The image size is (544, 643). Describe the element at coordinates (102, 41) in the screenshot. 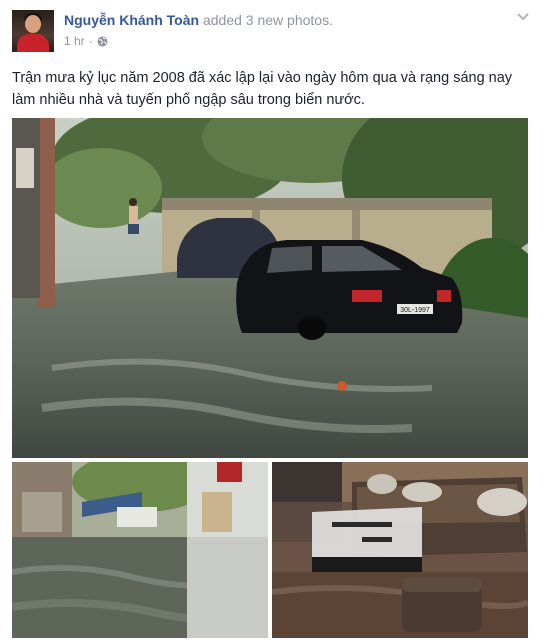

I see `globe-icon` at that location.